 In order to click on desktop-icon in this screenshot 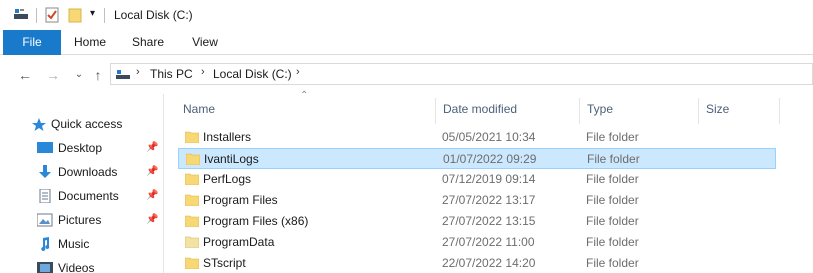, I will do `click(45, 147)`.